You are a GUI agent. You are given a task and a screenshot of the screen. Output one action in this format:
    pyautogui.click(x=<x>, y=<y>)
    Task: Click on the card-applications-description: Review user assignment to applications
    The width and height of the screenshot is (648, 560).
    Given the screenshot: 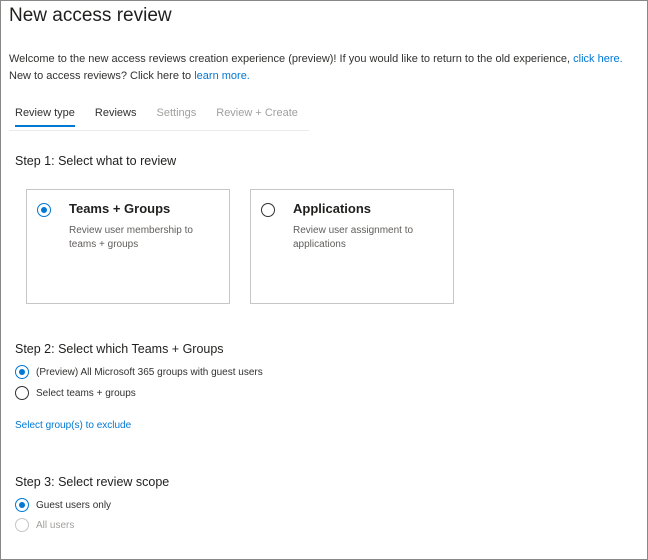 What is the action you would take?
    pyautogui.click(x=353, y=237)
    